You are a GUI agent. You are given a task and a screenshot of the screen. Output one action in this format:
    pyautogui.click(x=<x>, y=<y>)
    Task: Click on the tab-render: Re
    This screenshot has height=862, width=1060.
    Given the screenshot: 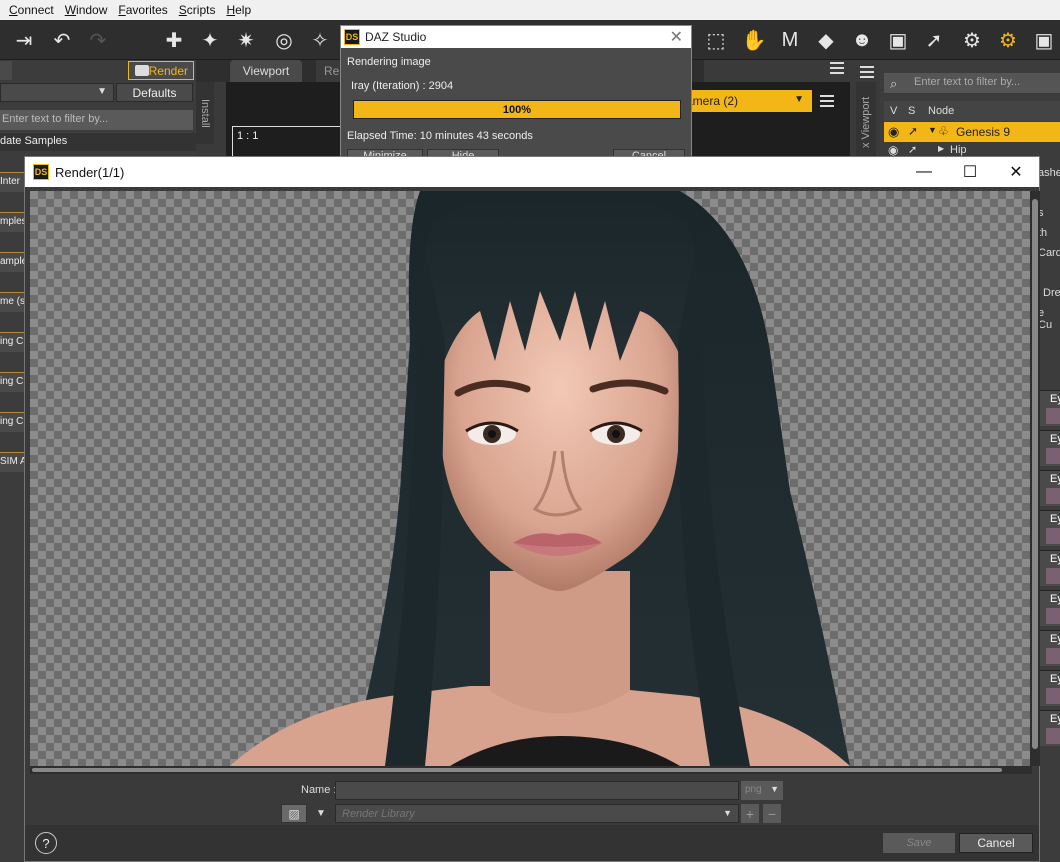 What is the action you would take?
    pyautogui.click(x=329, y=71)
    